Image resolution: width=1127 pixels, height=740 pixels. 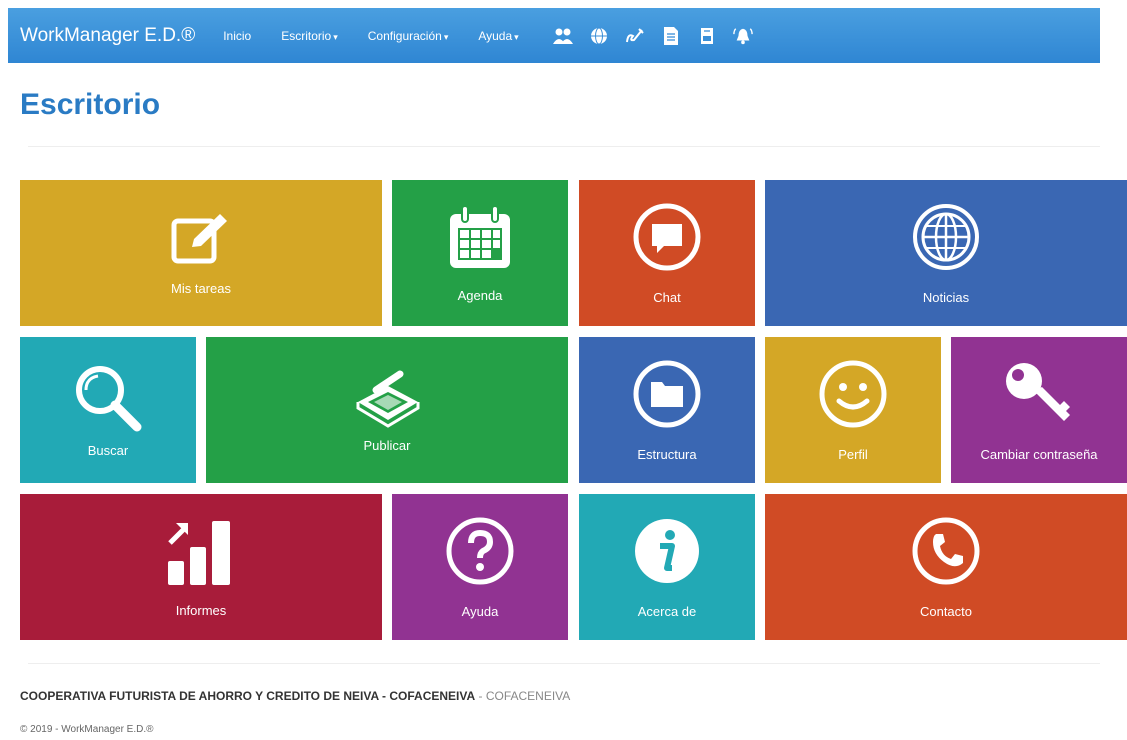 I want to click on nav-configuracion-label: Configuración, so click(x=404, y=35).